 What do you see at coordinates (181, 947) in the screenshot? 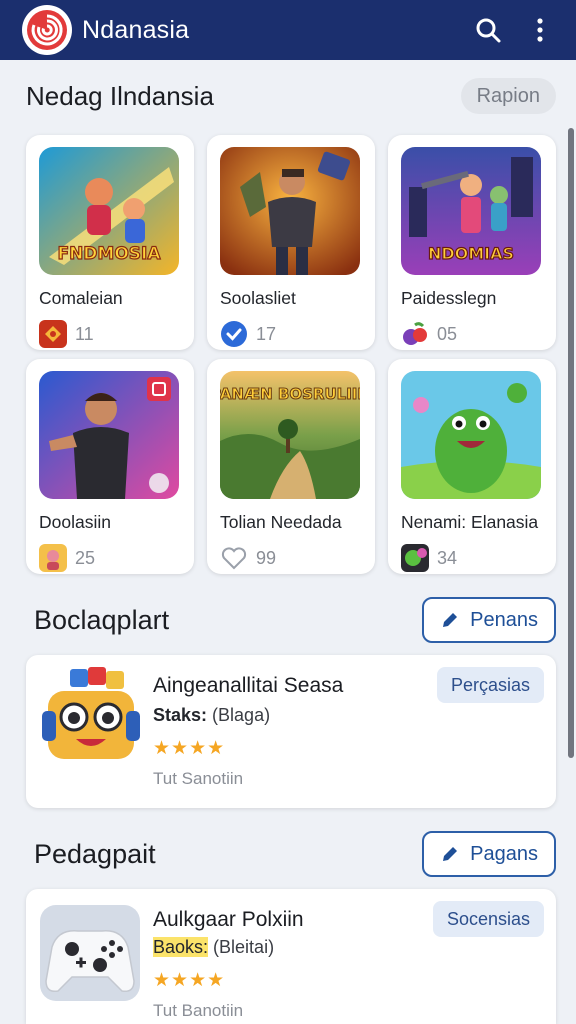
I see `app-subtitle-key: Baoks:` at bounding box center [181, 947].